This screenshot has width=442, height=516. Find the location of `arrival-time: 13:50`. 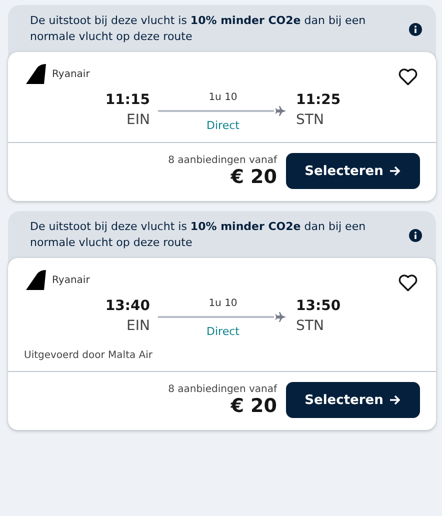

arrival-time: 13:50 is located at coordinates (318, 306).